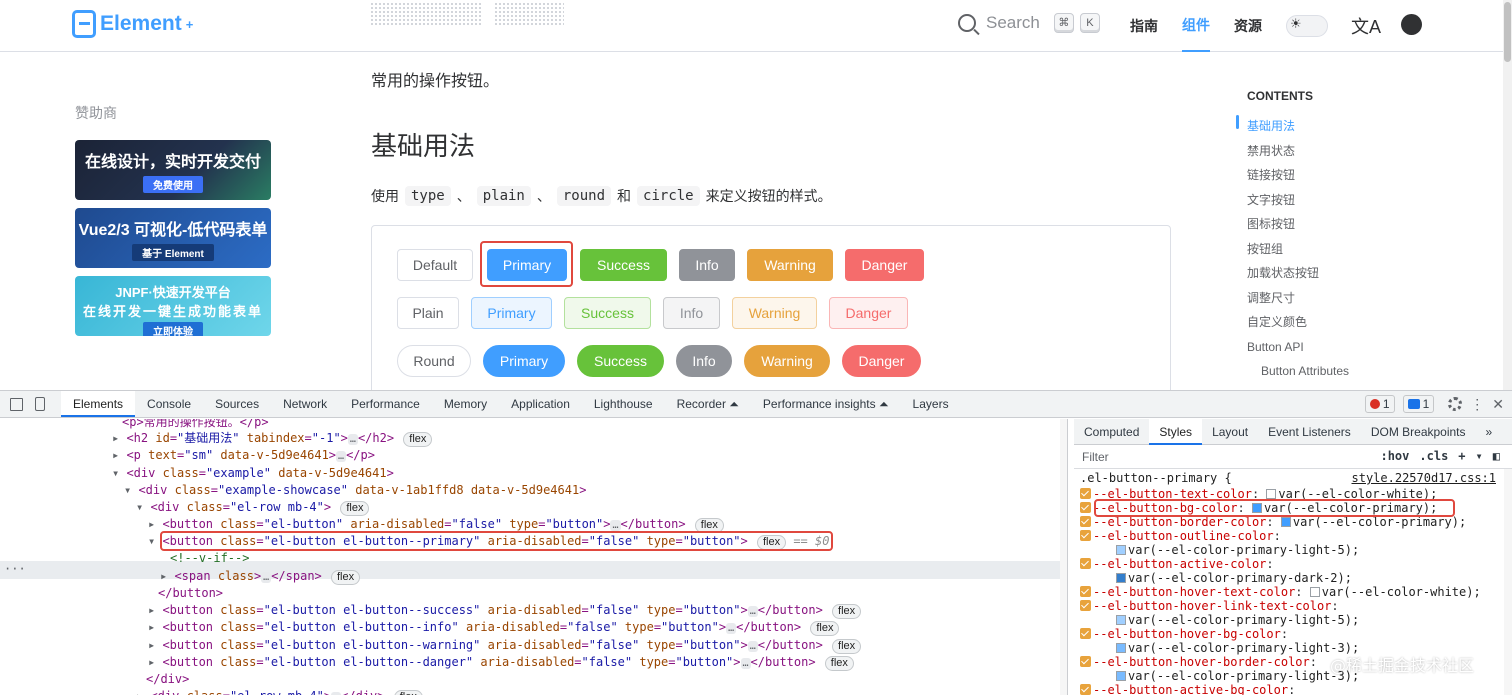 The image size is (1512, 695). What do you see at coordinates (1298, 249) in the screenshot?
I see `toc-item: 按钮组` at bounding box center [1298, 249].